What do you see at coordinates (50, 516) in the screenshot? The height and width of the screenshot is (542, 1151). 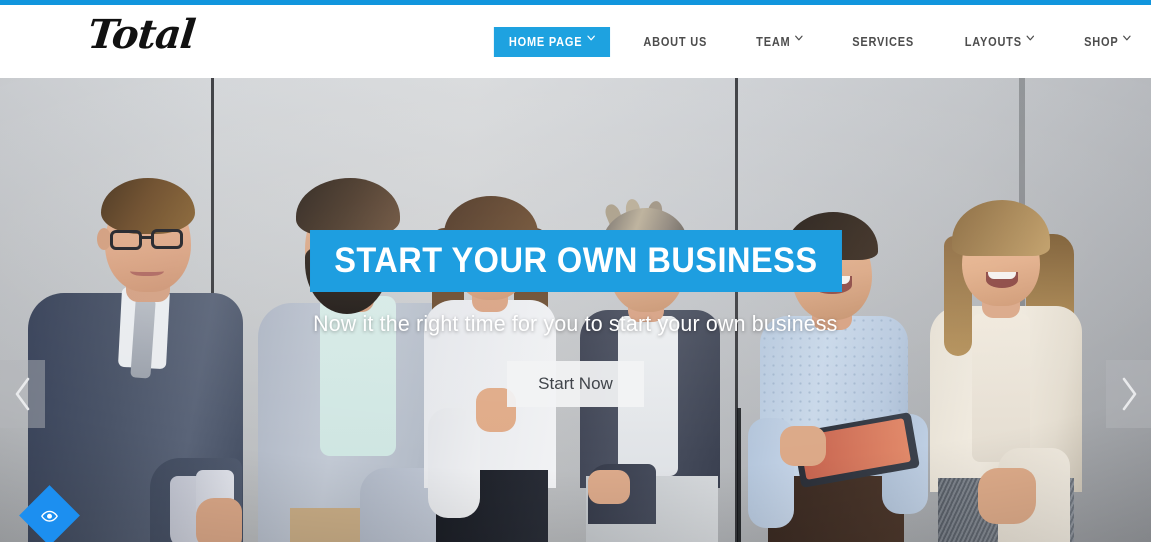 I see `eye-icon` at bounding box center [50, 516].